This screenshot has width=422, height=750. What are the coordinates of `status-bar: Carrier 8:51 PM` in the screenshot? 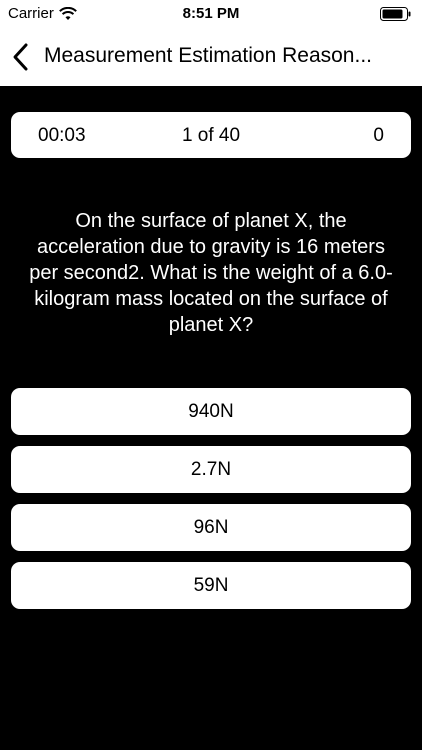 It's located at (211, 15).